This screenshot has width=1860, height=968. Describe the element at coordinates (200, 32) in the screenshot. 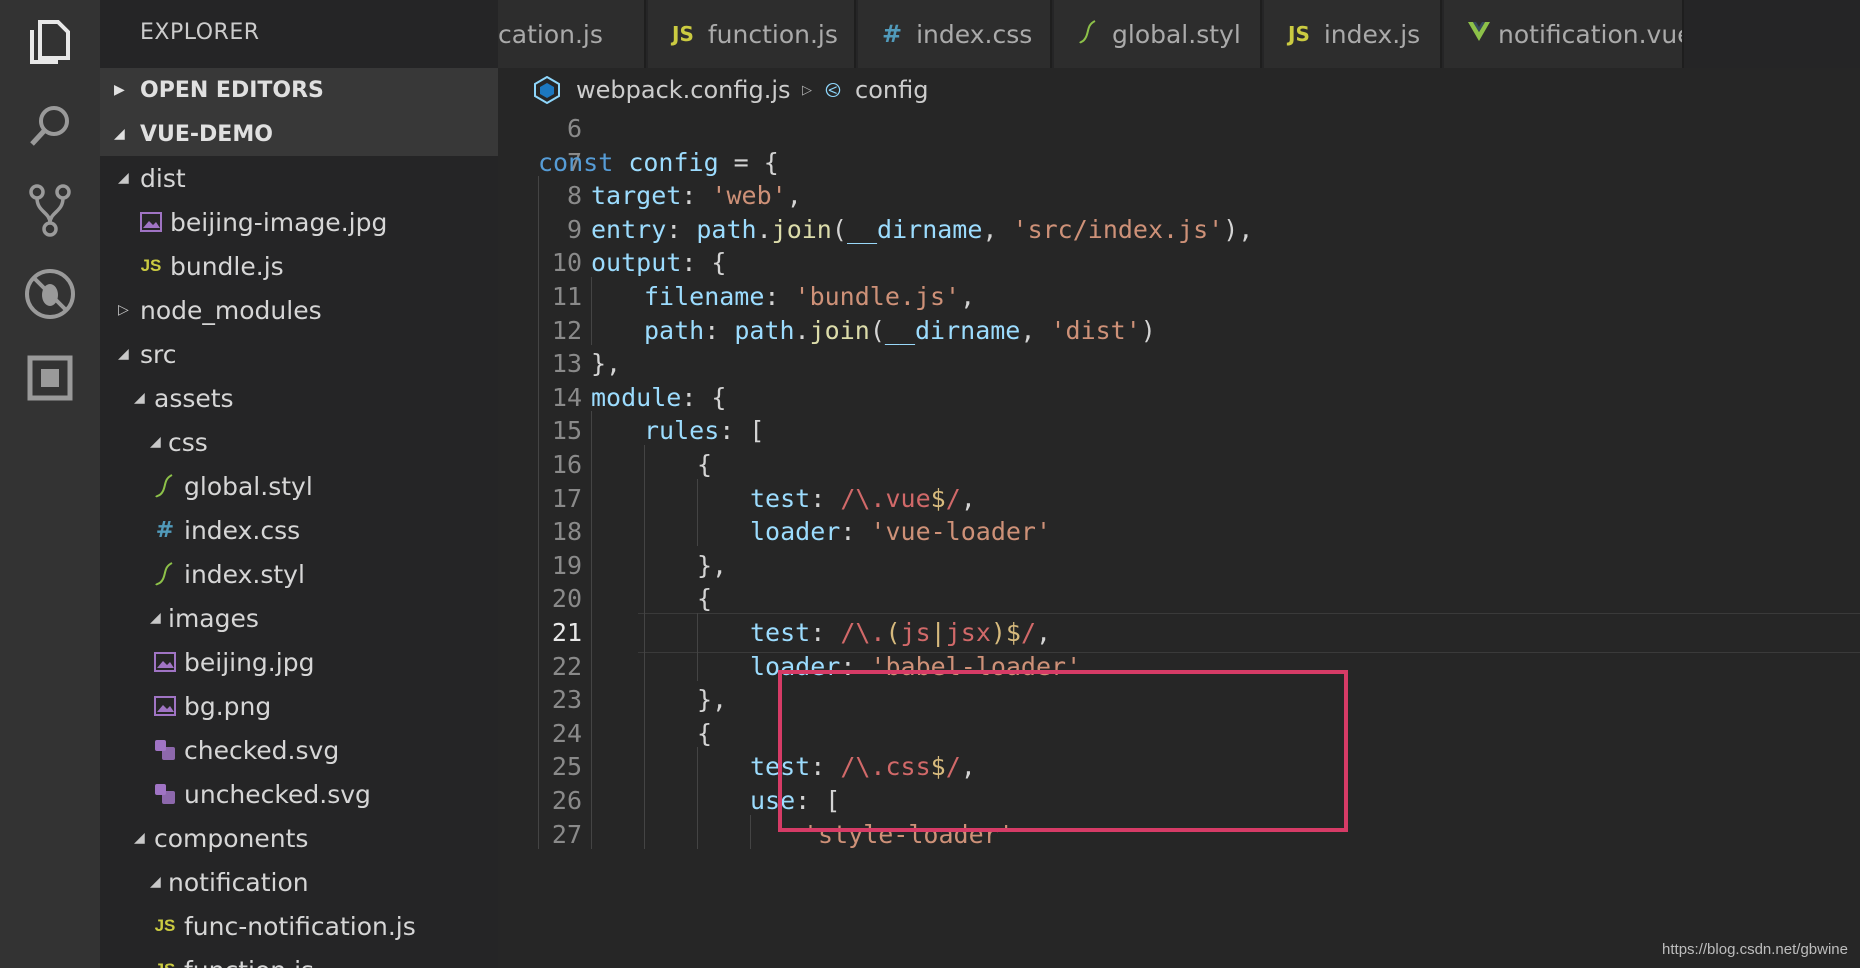

I see `sidebar-title: EXPLORER` at that location.